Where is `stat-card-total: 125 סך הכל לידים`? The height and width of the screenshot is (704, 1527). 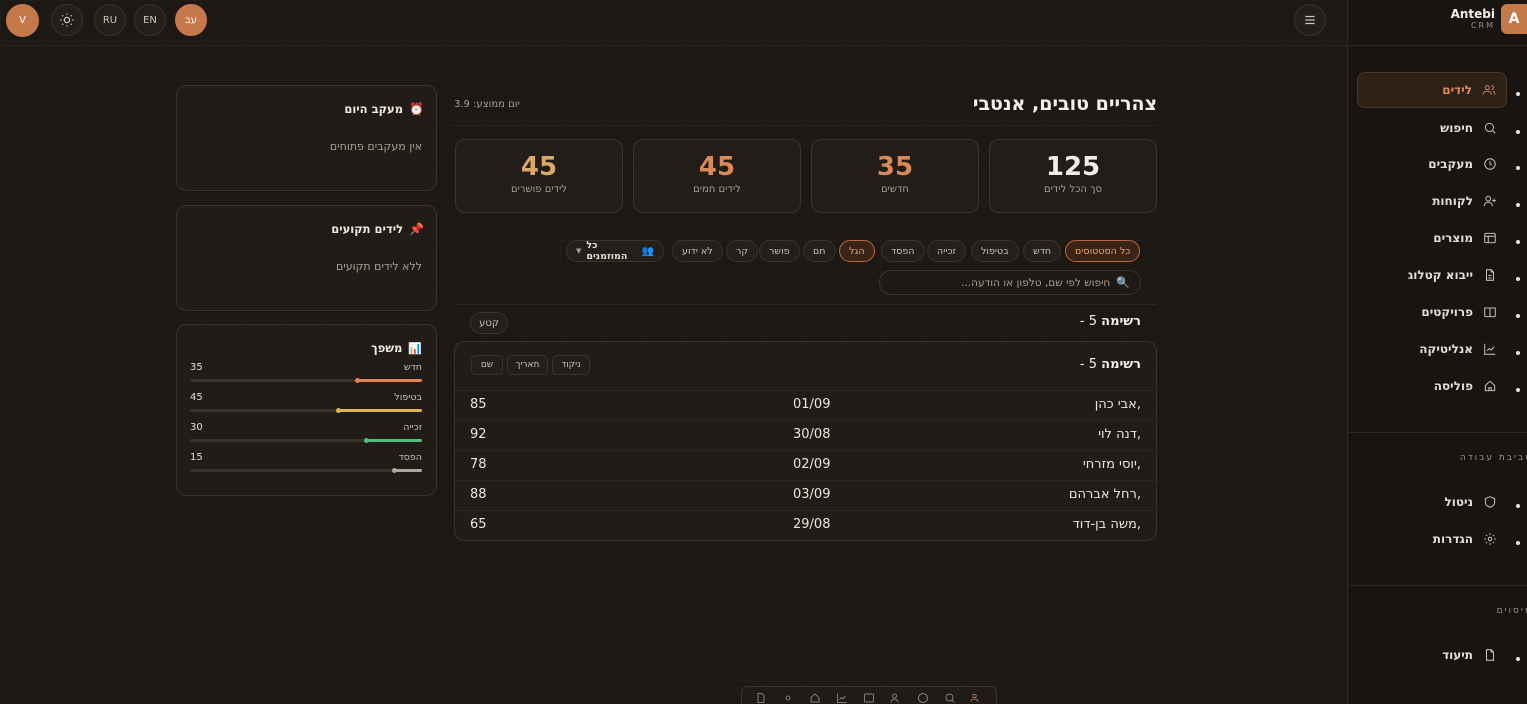
stat-card-total: 125 סך הכל לידים is located at coordinates (1073, 176).